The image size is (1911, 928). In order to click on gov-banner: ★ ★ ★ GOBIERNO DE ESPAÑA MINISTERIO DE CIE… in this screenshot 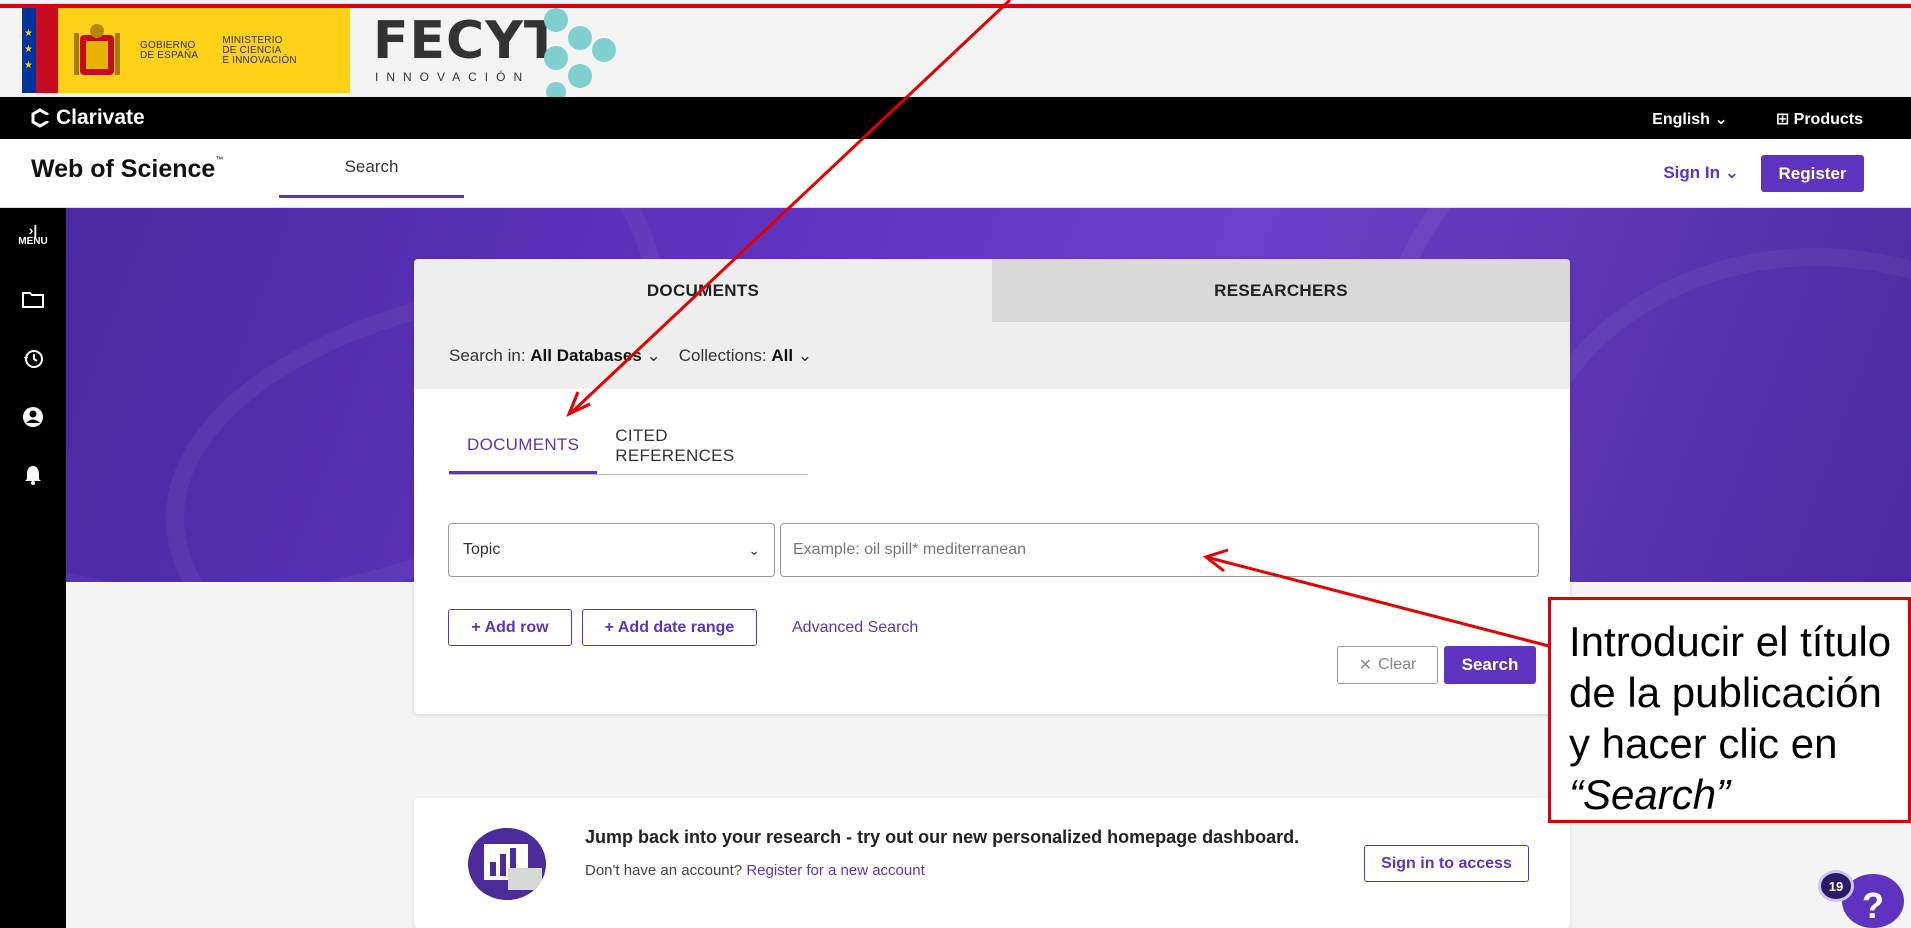, I will do `click(955, 49)`.